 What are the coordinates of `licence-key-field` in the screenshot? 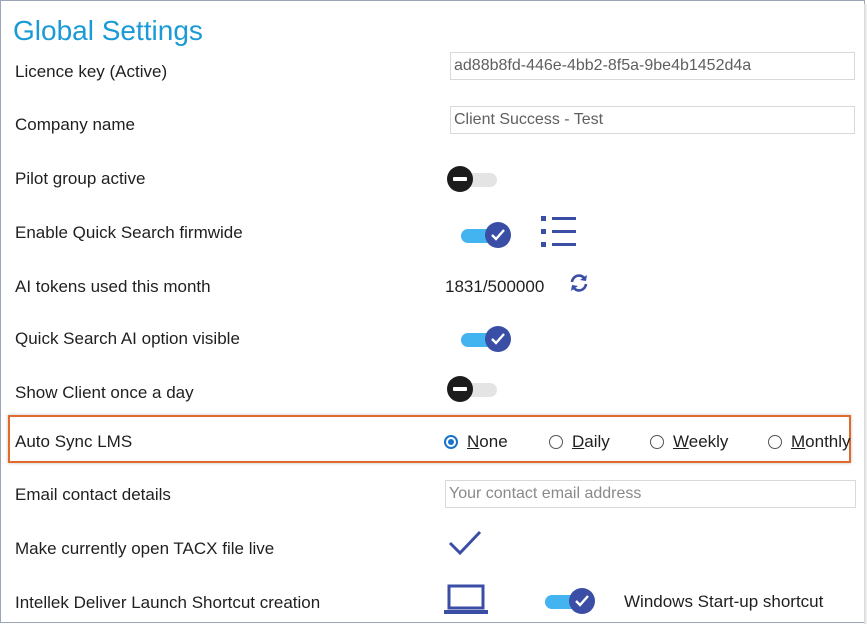 It's located at (652, 66).